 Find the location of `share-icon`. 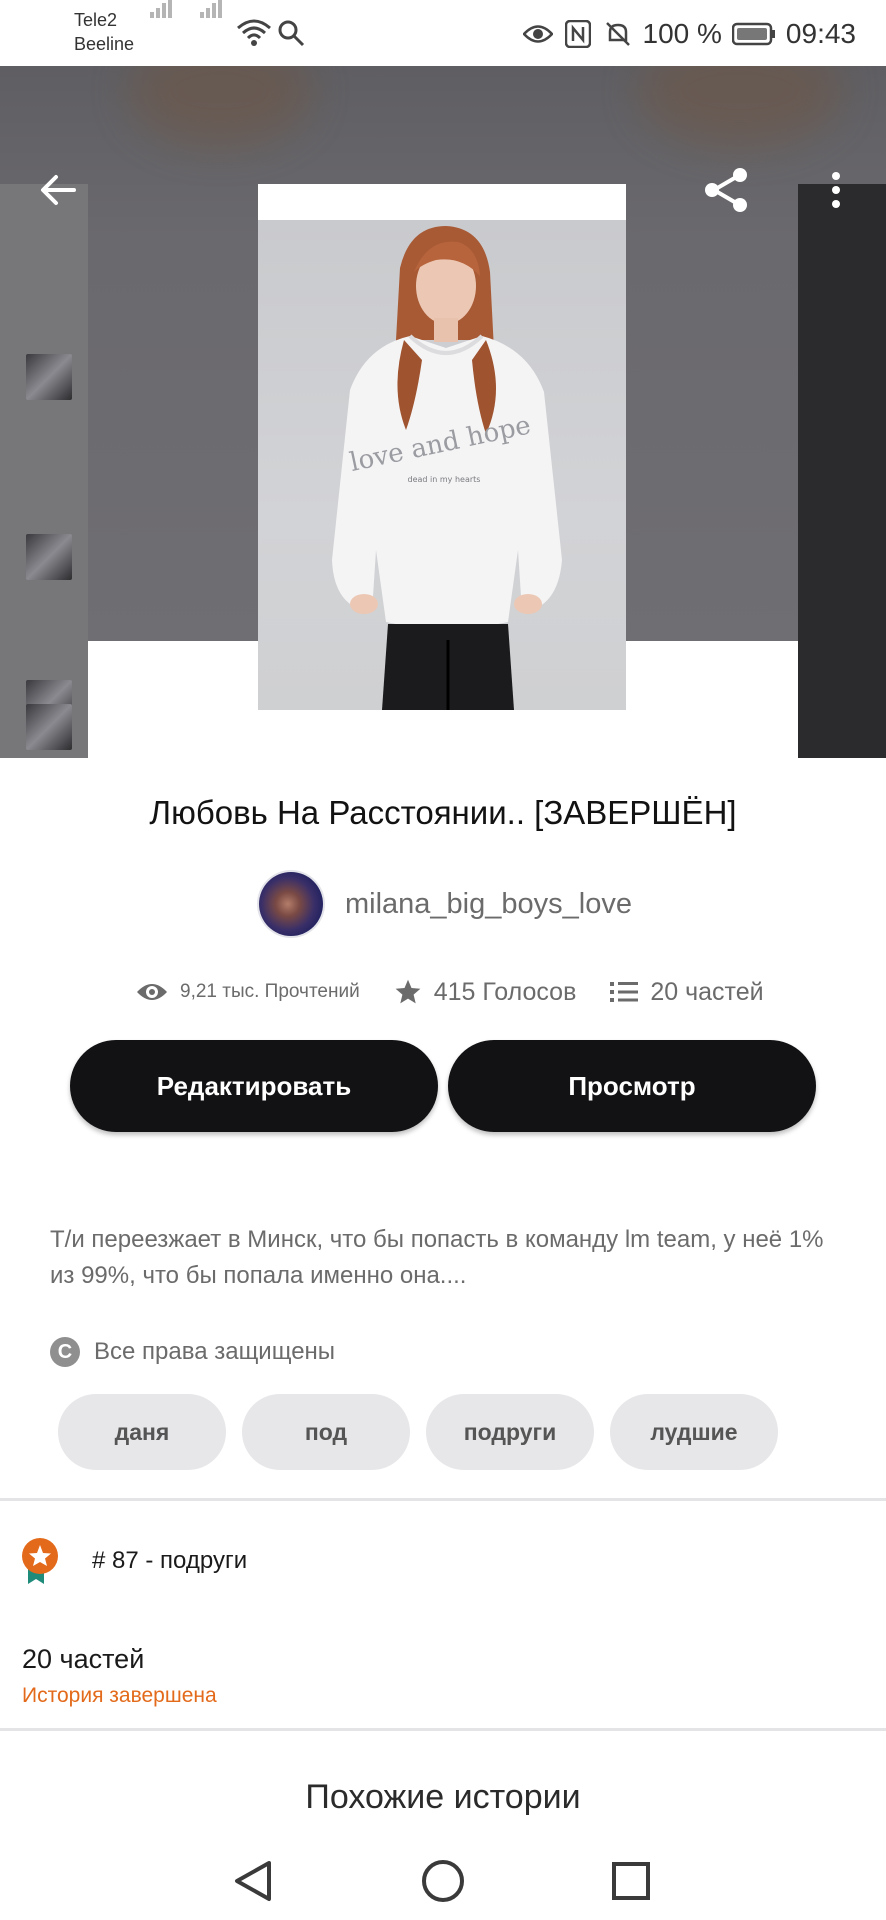

share-icon is located at coordinates (726, 190).